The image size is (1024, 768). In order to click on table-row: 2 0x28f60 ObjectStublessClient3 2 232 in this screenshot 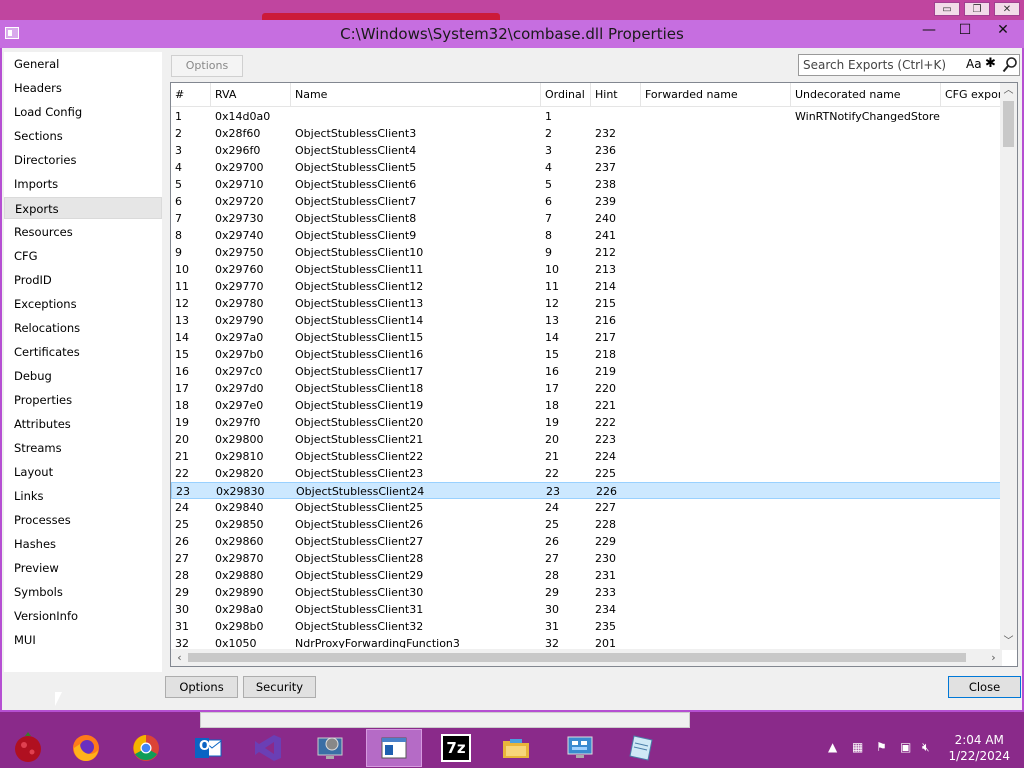, I will do `click(586, 133)`.